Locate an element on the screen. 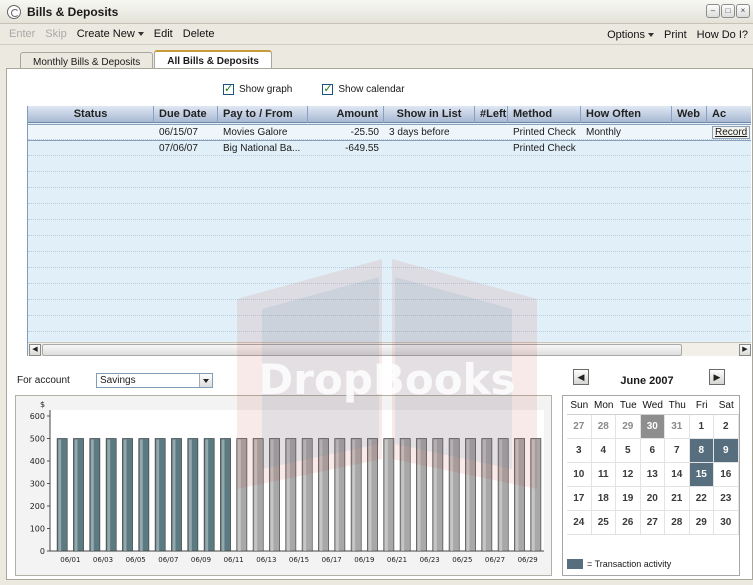 The height and width of the screenshot is (585, 753). col-show-in-list: Show in List is located at coordinates (429, 114).